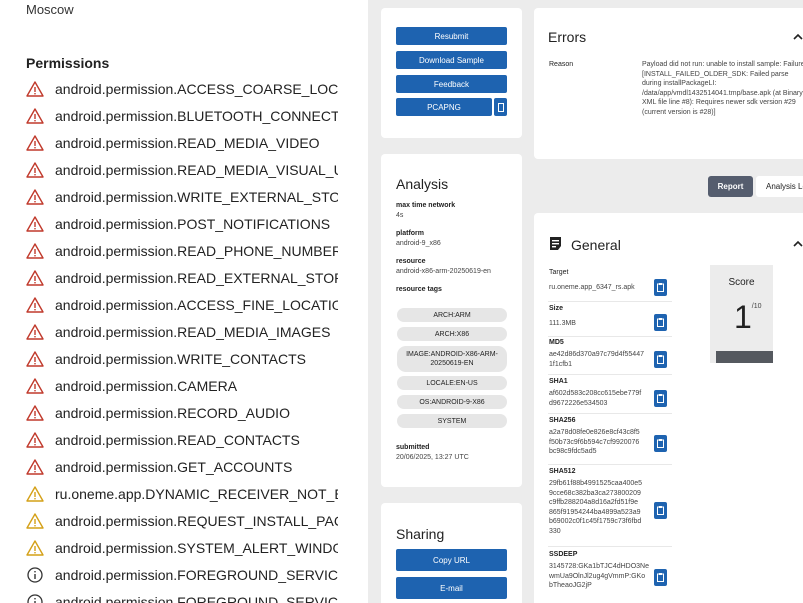 This screenshot has height=603, width=803. I want to click on copy-sha512-button, so click(660, 510).